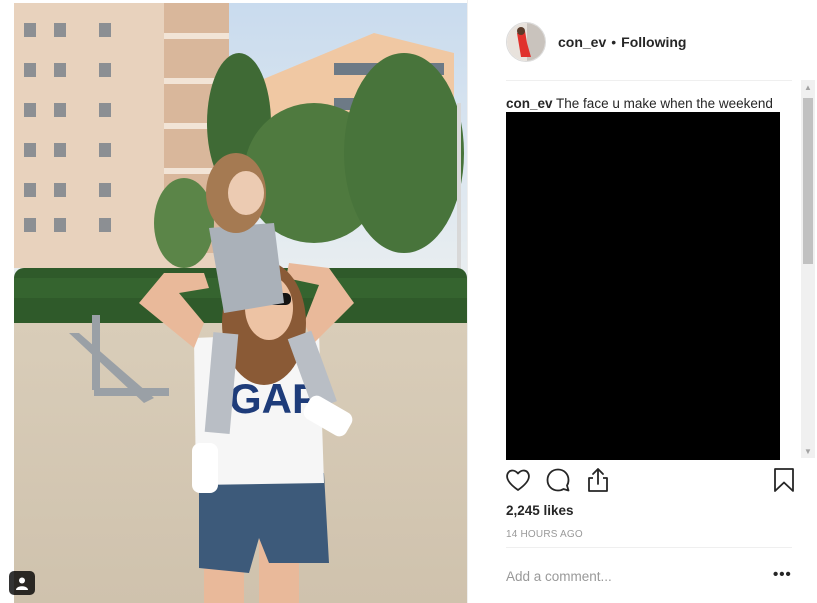 The image size is (817, 603). I want to click on post-header: con_ev • Following, so click(651, 42).